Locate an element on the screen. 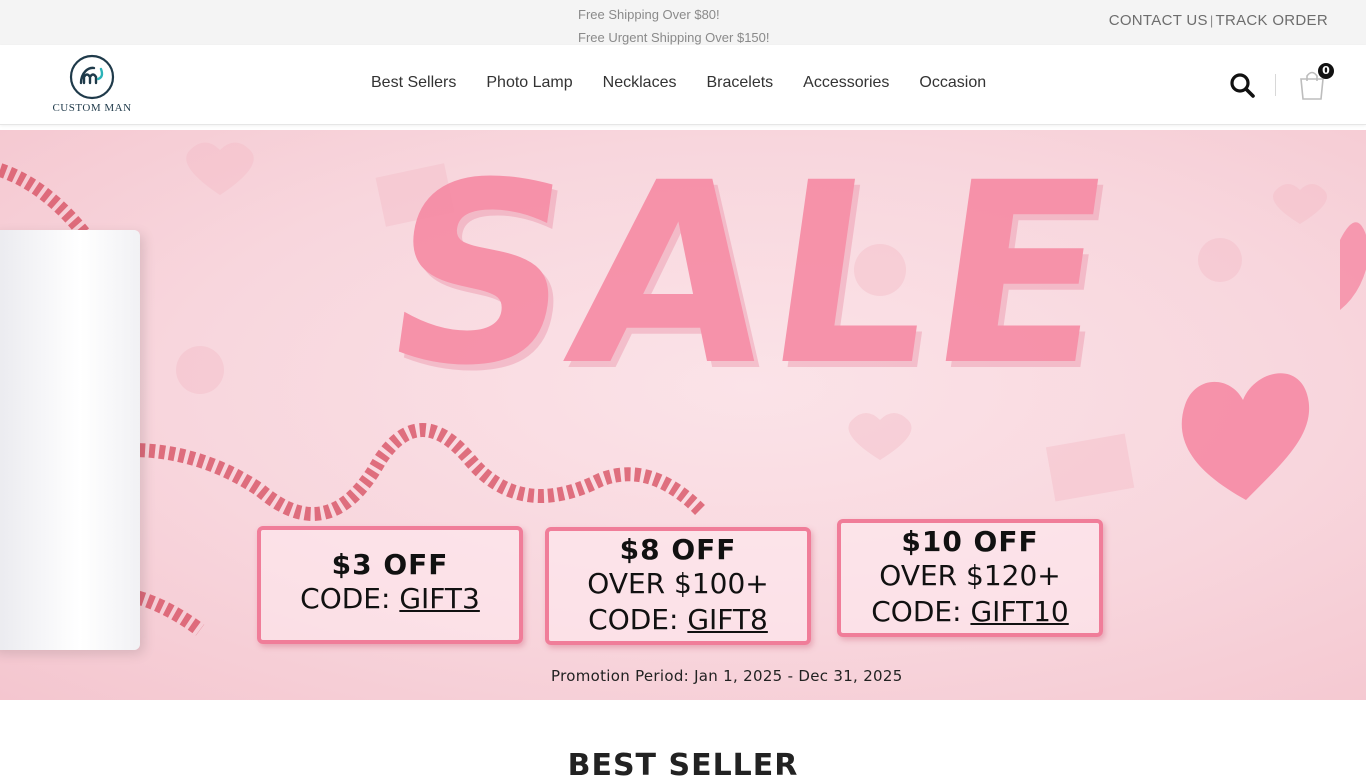  top-links: CONTACT US | TRACK ORDER is located at coordinates (1218, 20).